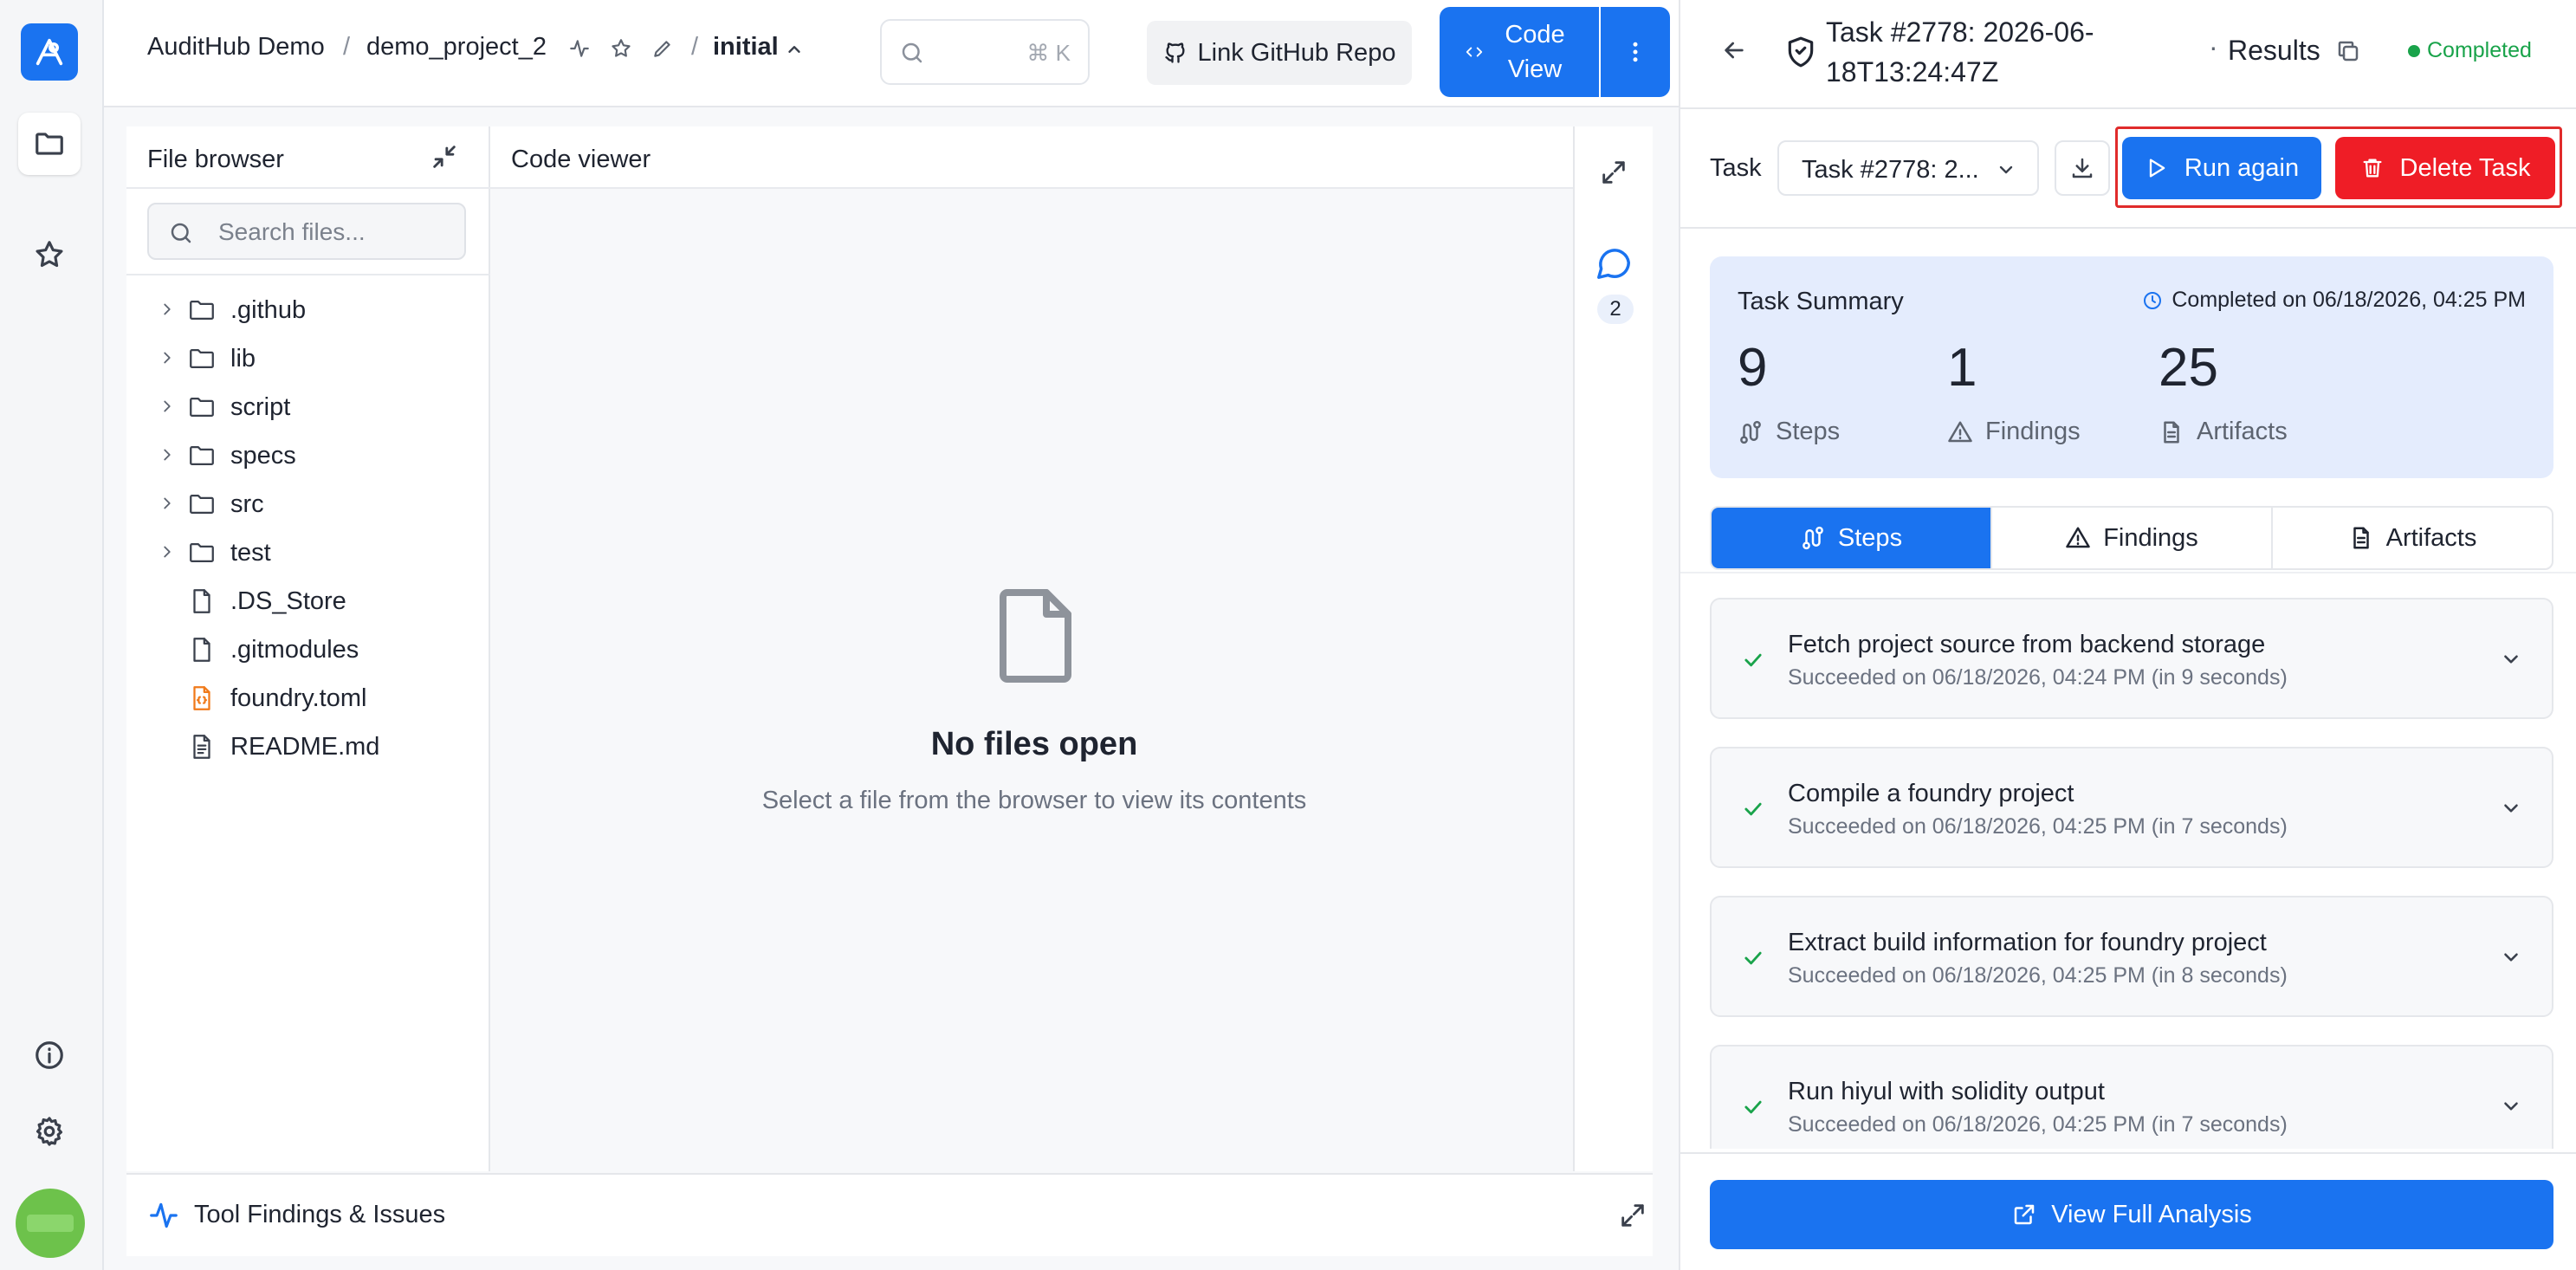 This screenshot has width=2576, height=1270. I want to click on code-view-more-button, so click(1635, 52).